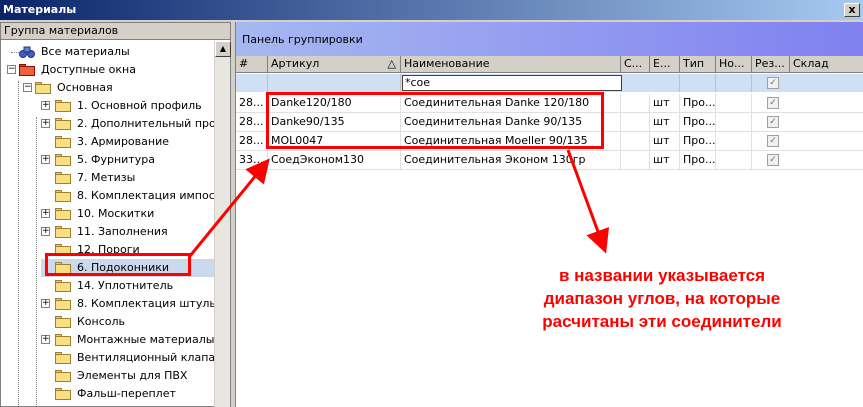 The height and width of the screenshot is (407, 863). Describe the element at coordinates (511, 64) in the screenshot. I see `column-header-name: Наименование` at that location.